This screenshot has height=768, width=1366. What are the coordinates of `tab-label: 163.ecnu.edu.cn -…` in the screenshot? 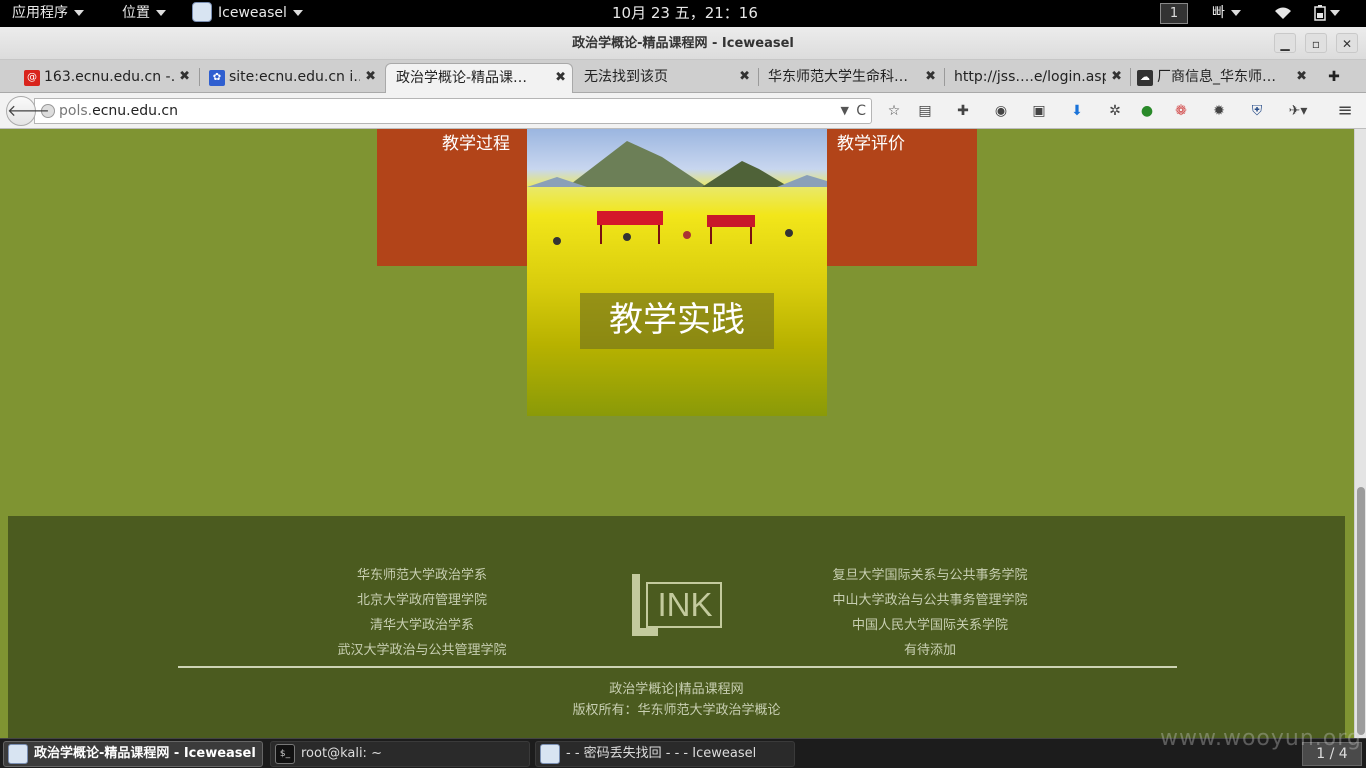 It's located at (109, 77).